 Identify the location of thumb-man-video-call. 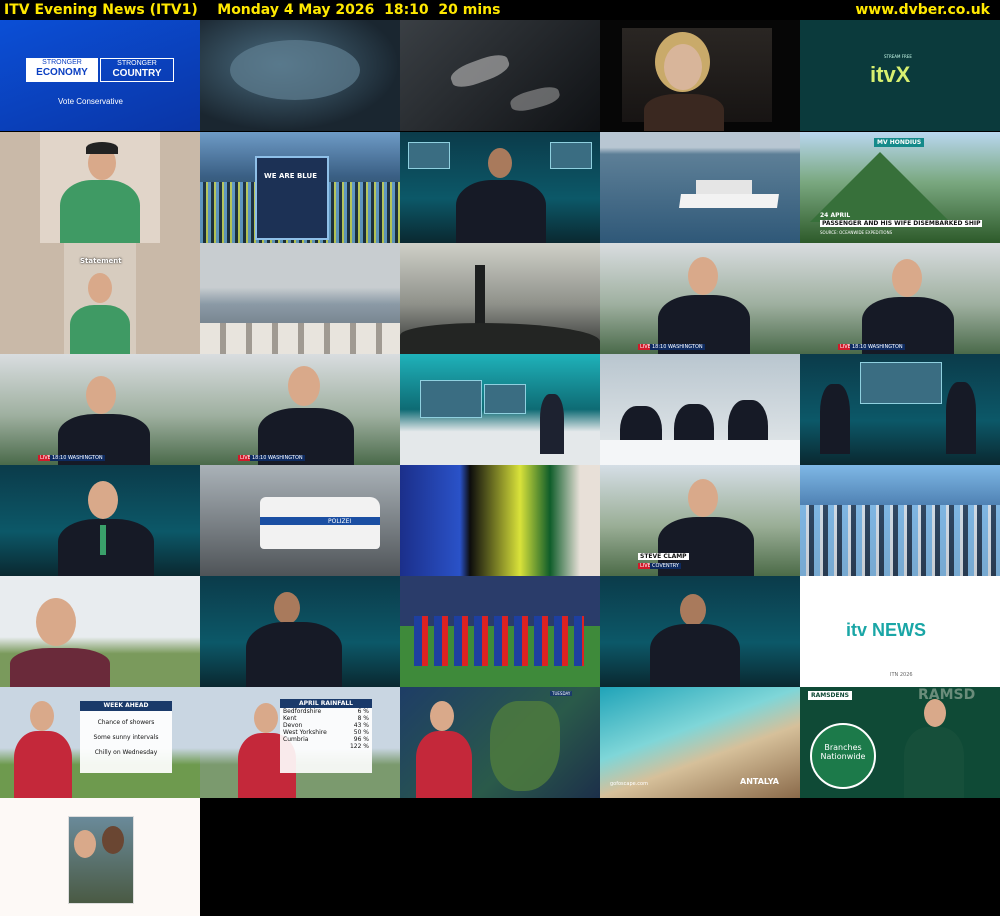
(100, 187).